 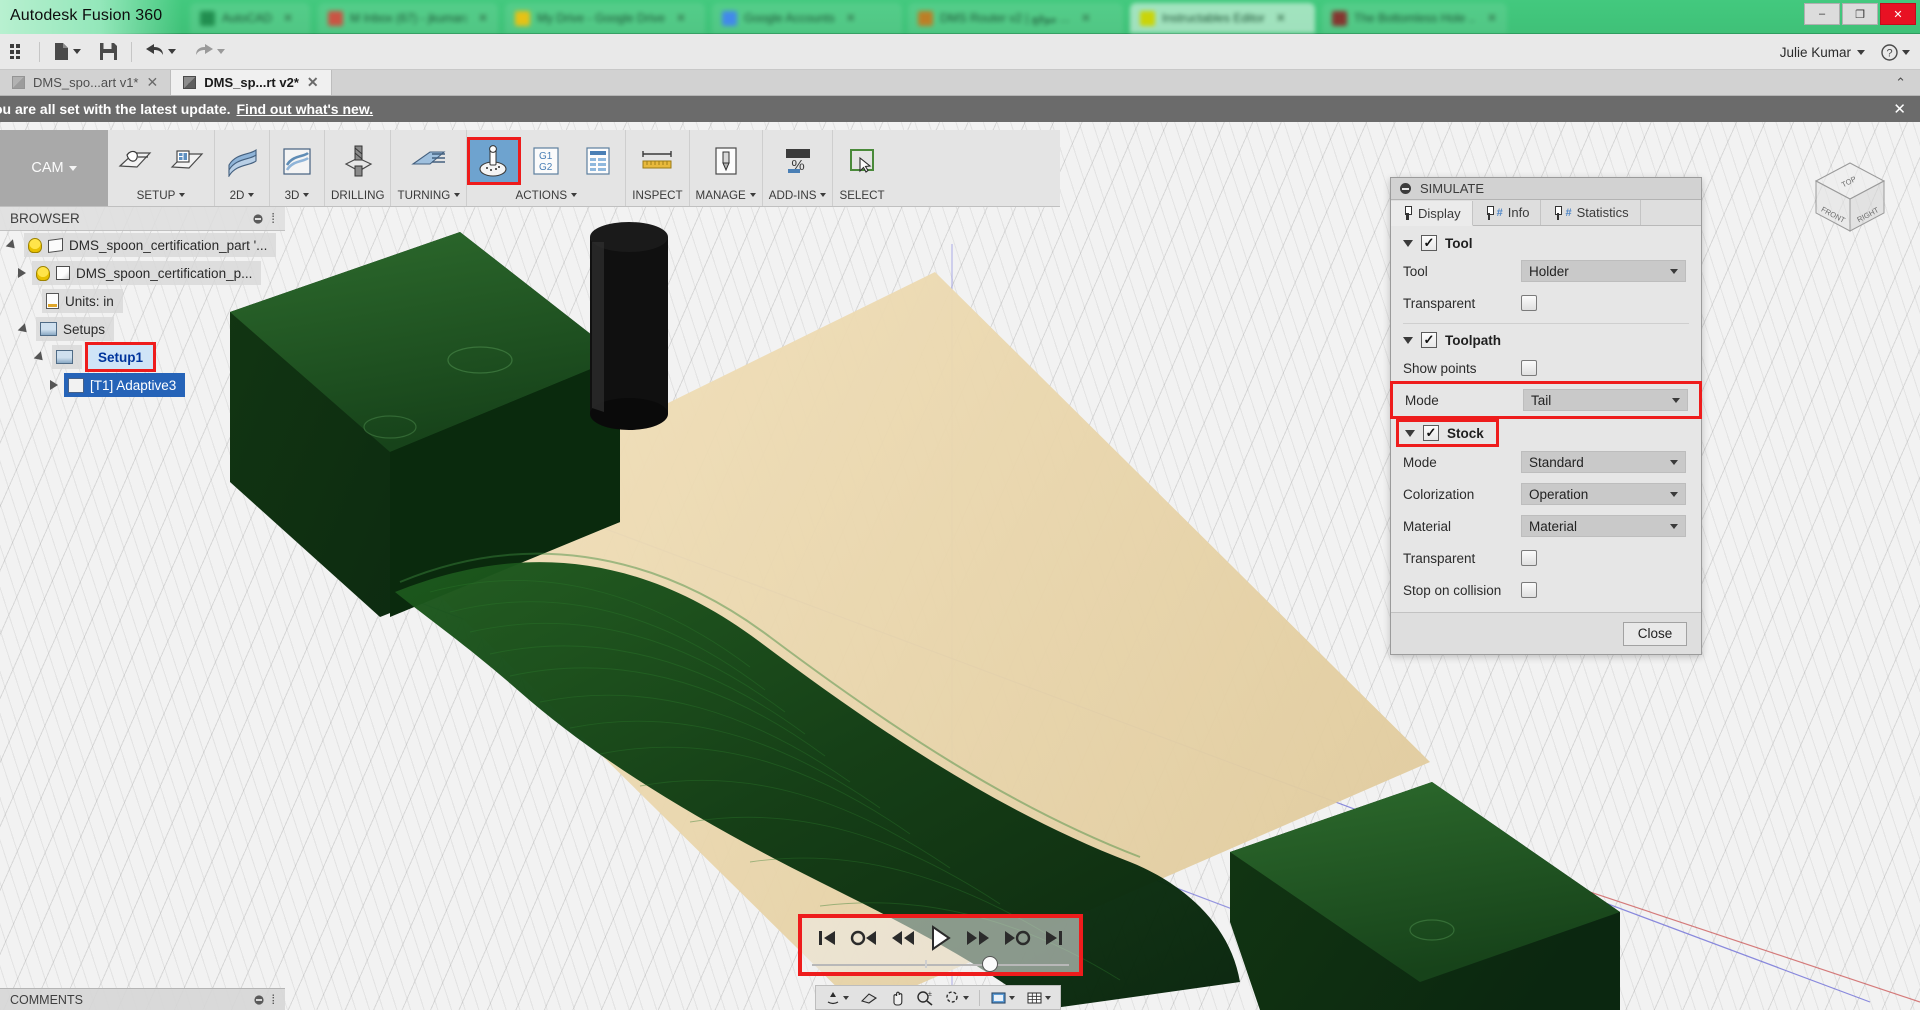 What do you see at coordinates (263, 218) in the screenshot?
I see `browser-header-controls: ⁞` at bounding box center [263, 218].